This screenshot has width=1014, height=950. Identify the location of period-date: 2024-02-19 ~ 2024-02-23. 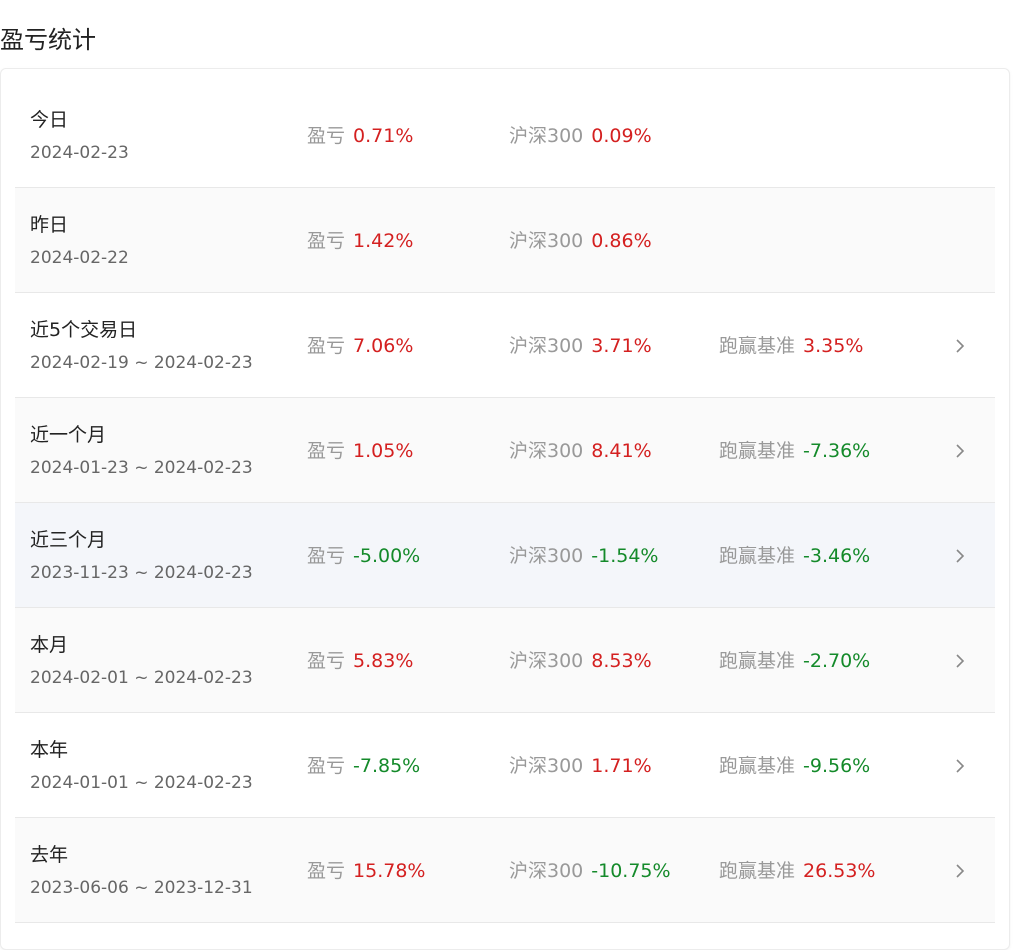
(141, 363).